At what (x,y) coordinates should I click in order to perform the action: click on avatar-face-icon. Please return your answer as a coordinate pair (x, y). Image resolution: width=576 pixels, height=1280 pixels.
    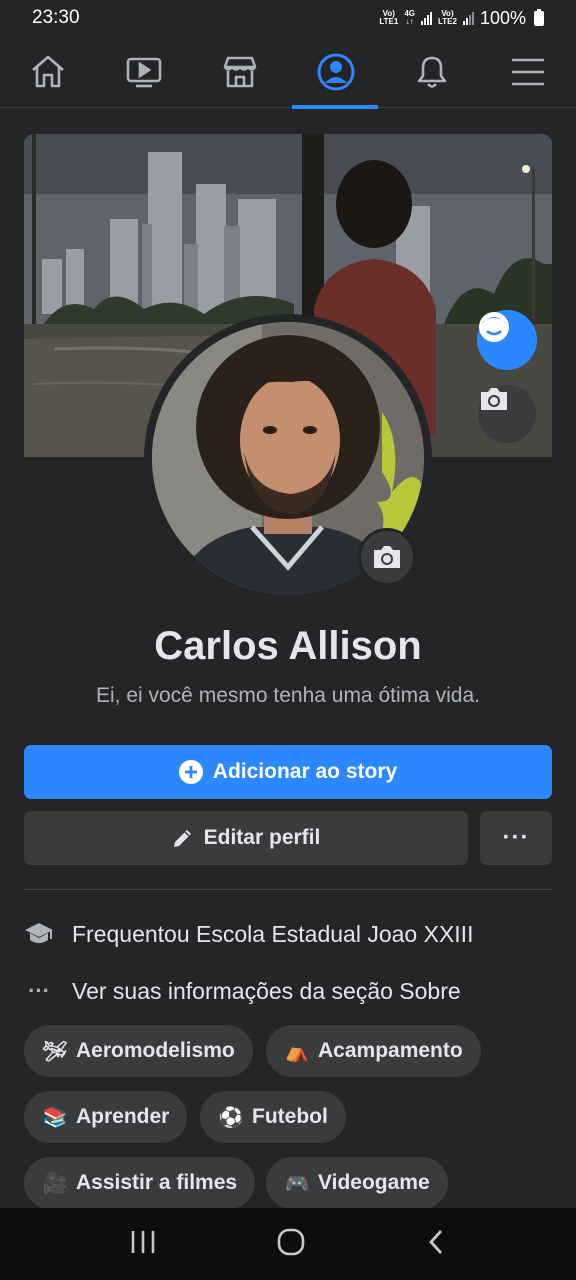
    Looking at the image, I should click on (494, 327).